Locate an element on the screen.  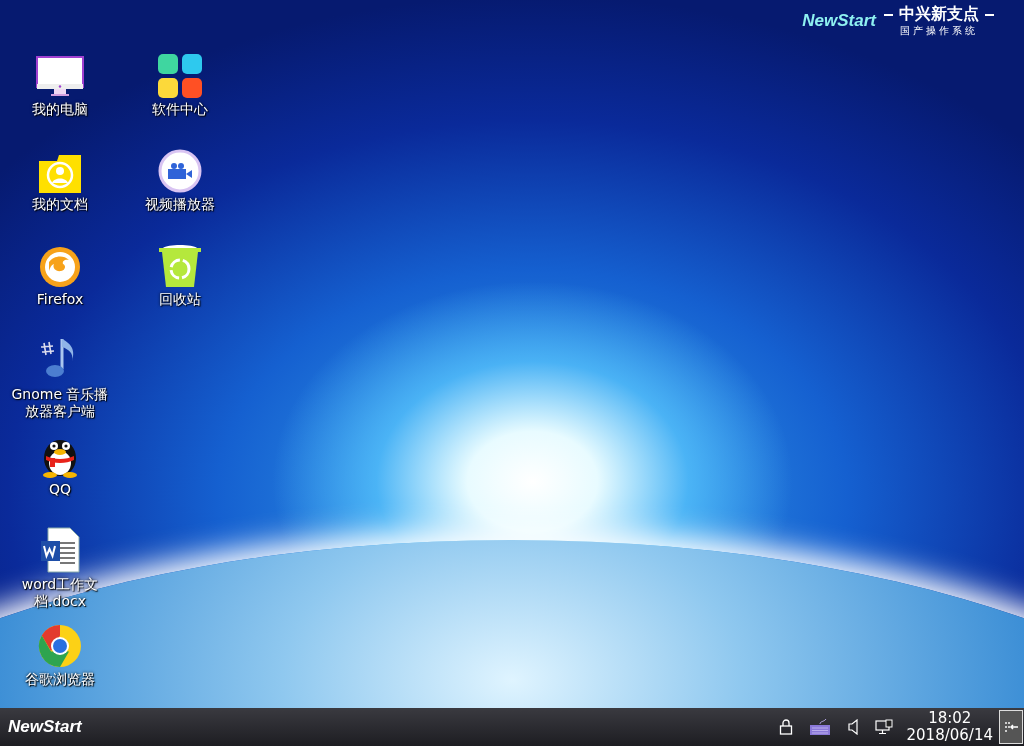
brand-title: 中兴新支点 is located at coordinates (939, 14).